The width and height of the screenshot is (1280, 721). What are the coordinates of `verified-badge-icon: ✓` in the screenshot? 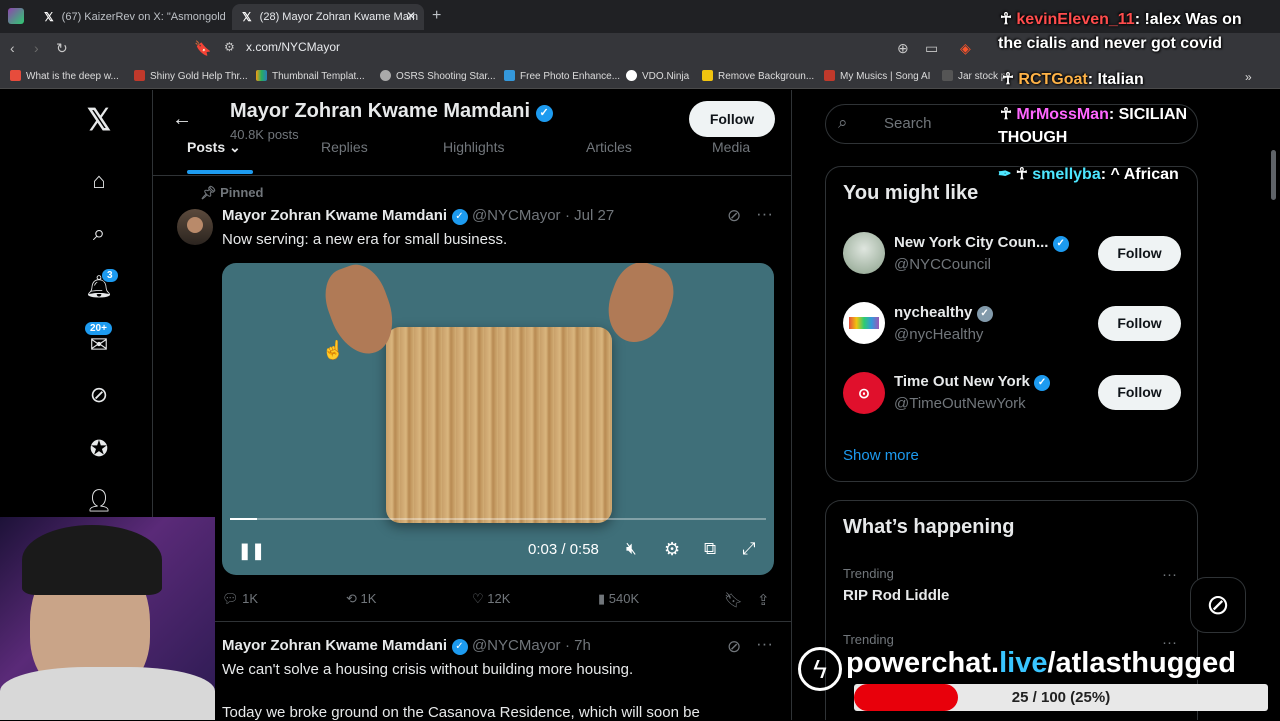 It's located at (544, 113).